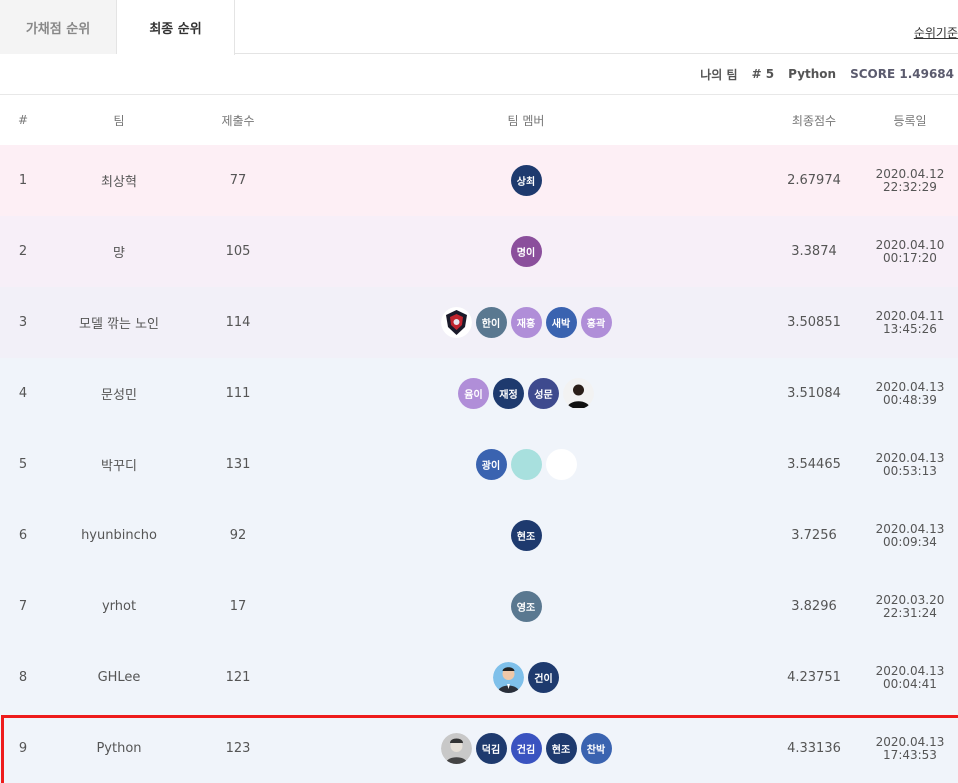  I want to click on row-date-day: 2020.03.20, so click(910, 599).